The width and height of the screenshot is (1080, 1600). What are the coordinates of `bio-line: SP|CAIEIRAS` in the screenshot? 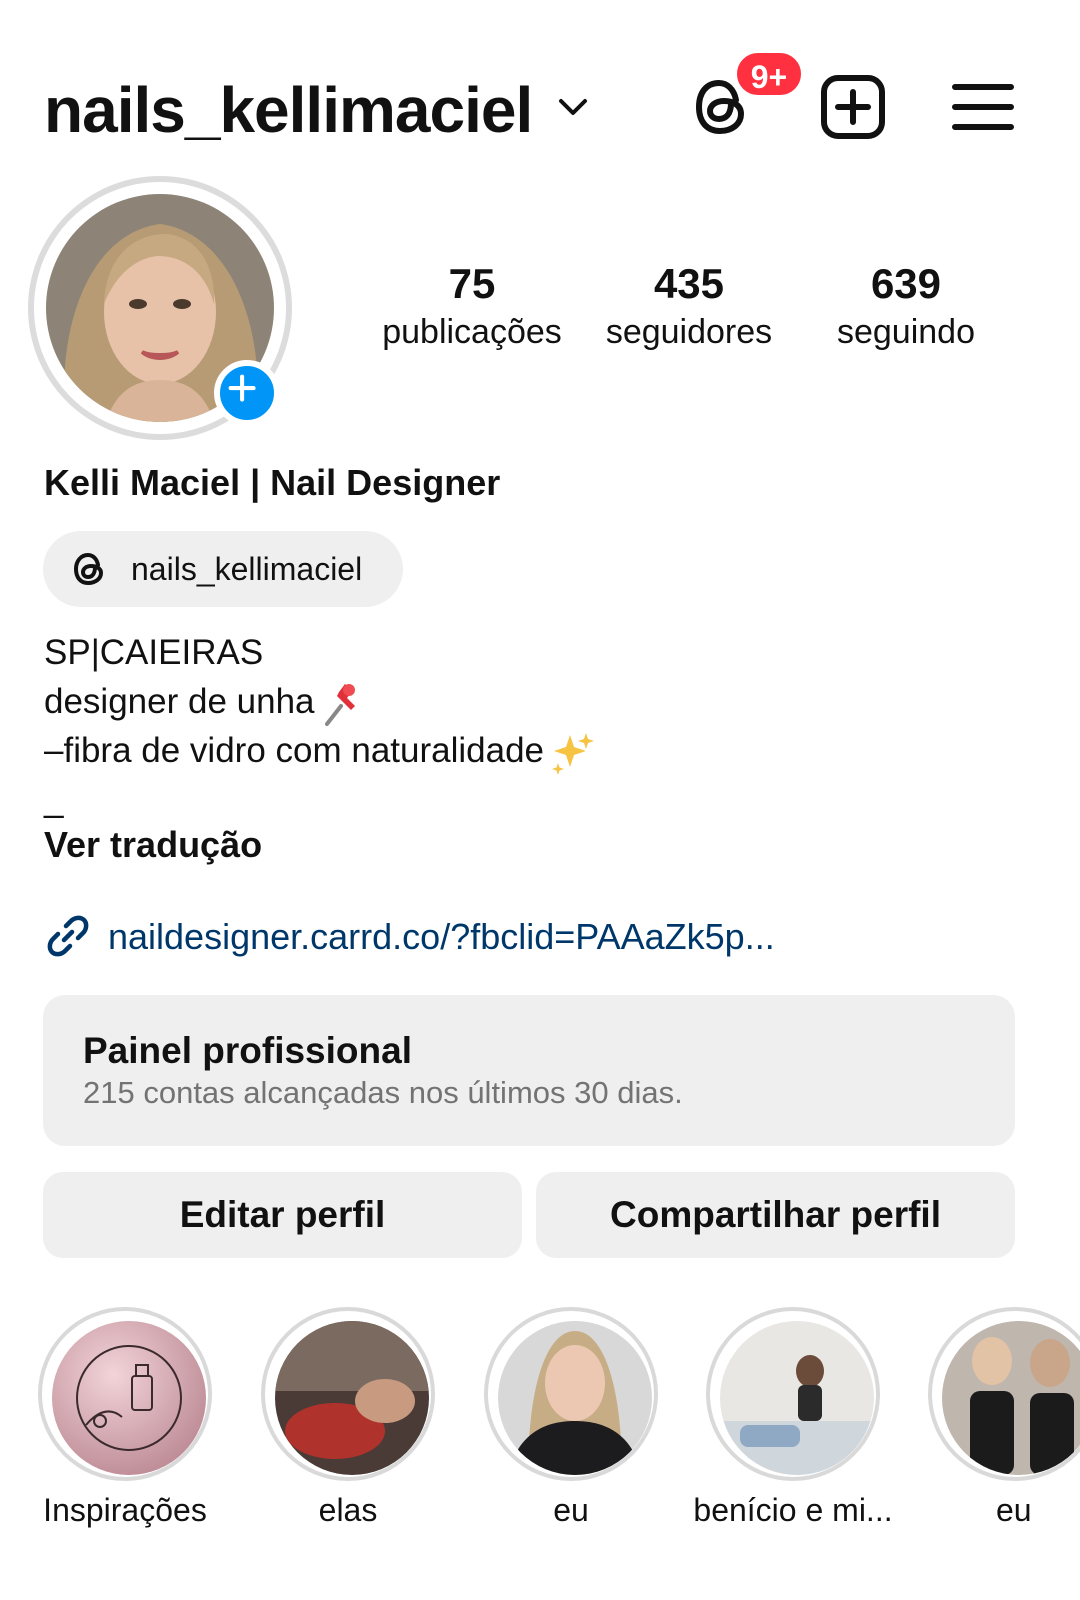 It's located at (154, 652).